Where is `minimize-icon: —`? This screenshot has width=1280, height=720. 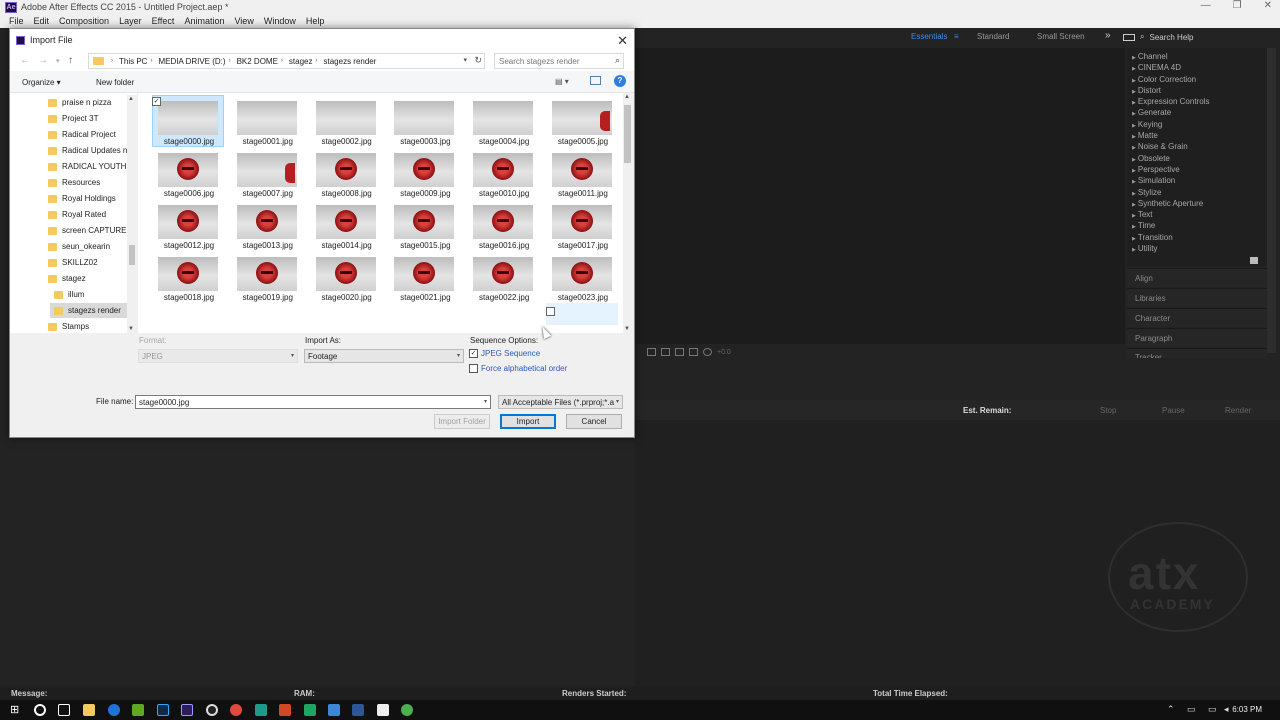
minimize-icon: — is located at coordinates (1206, 5).